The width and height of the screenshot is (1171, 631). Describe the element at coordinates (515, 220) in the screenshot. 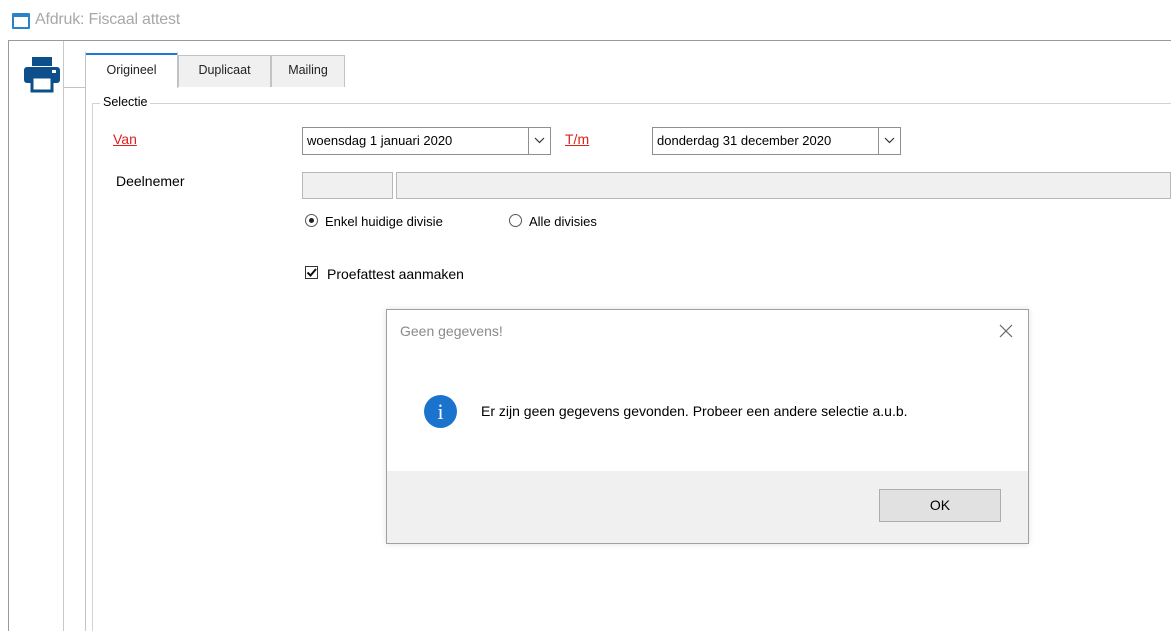

I see `radio-all-divisions` at that location.